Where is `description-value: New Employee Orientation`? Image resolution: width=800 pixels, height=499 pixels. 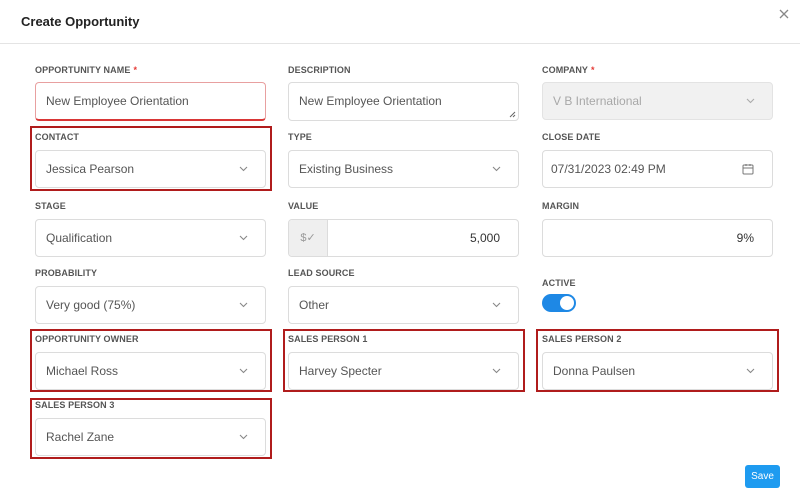
description-value: New Employee Orientation is located at coordinates (370, 101).